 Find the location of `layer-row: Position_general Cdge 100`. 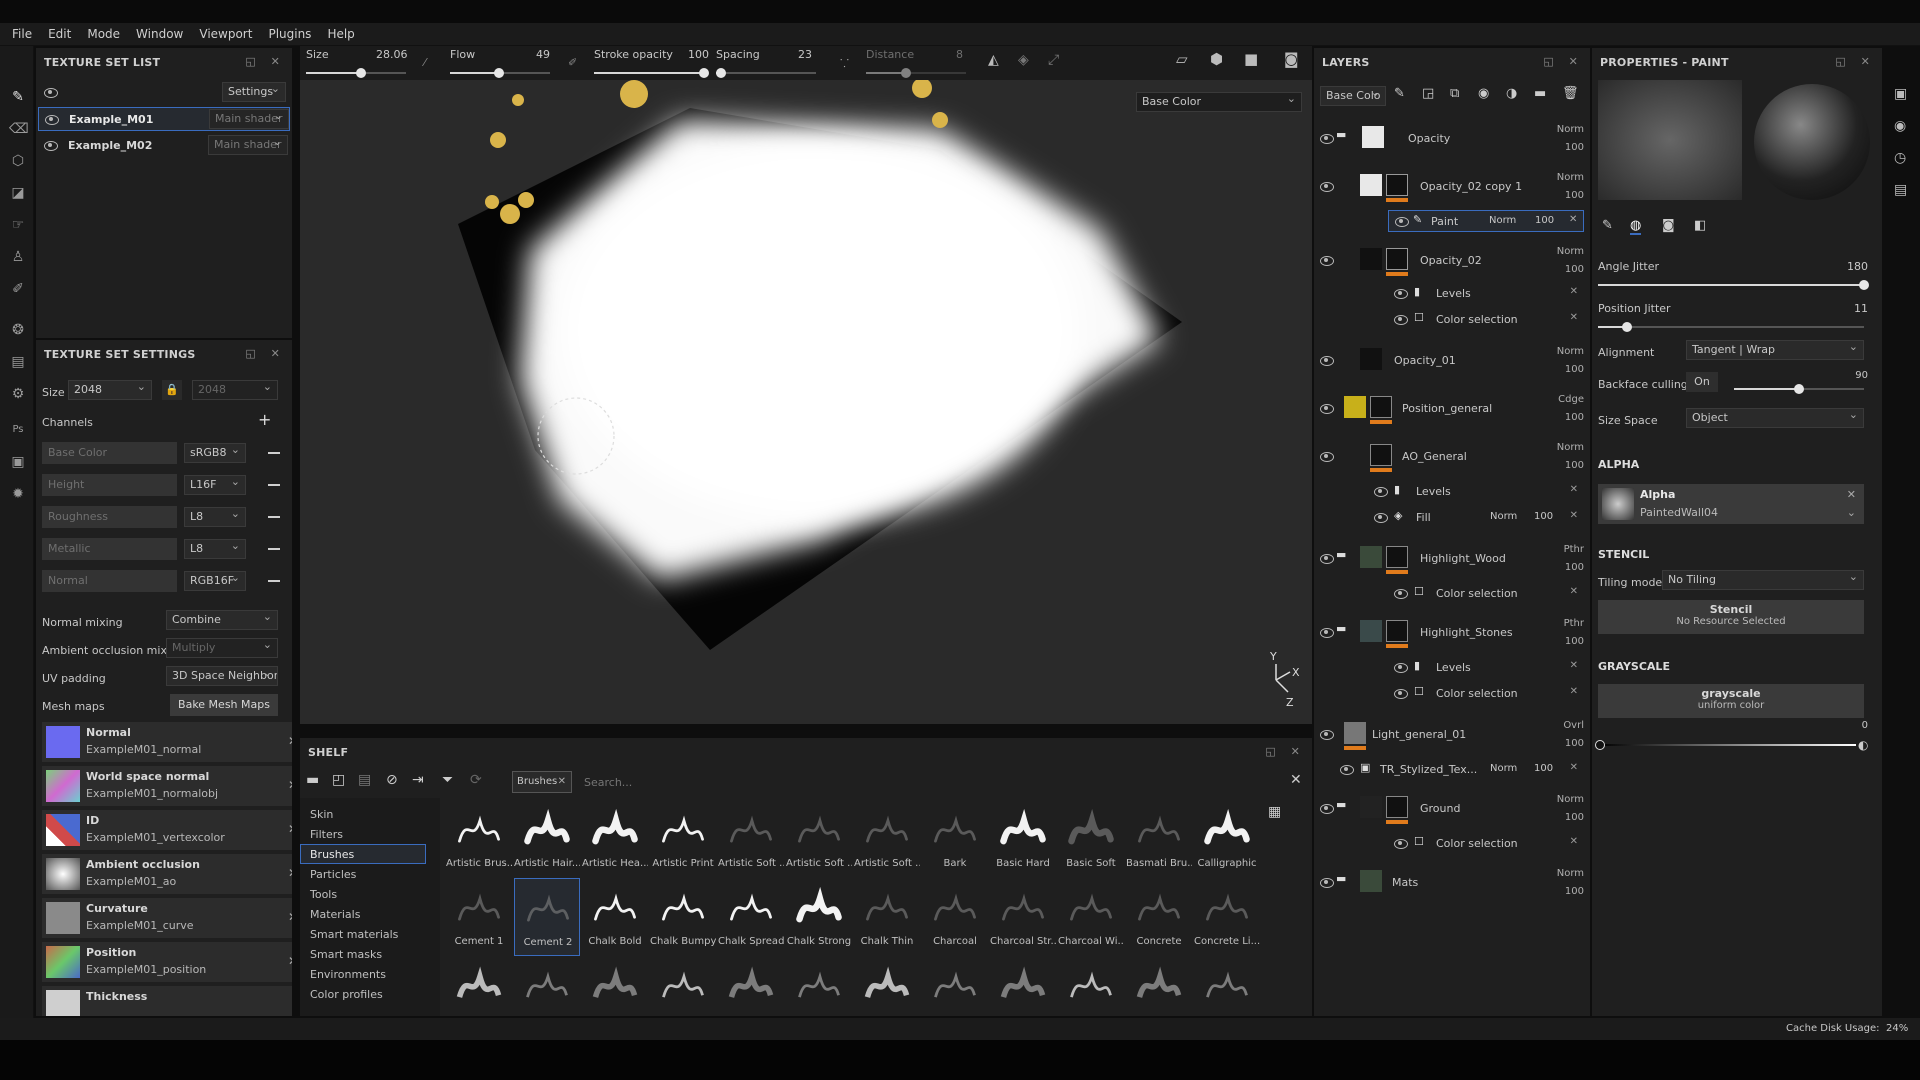

layer-row: Position_general Cdge 100 is located at coordinates (1452, 408).